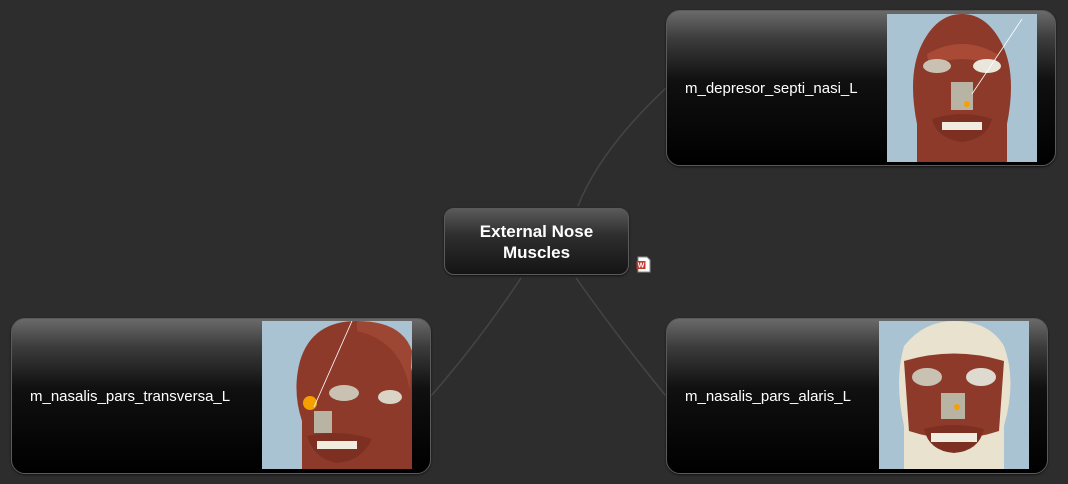 The width and height of the screenshot is (1068, 484). I want to click on topic-node-nasalis-pars-alaris: m_nasalis_pars_alaris_L, so click(857, 396).